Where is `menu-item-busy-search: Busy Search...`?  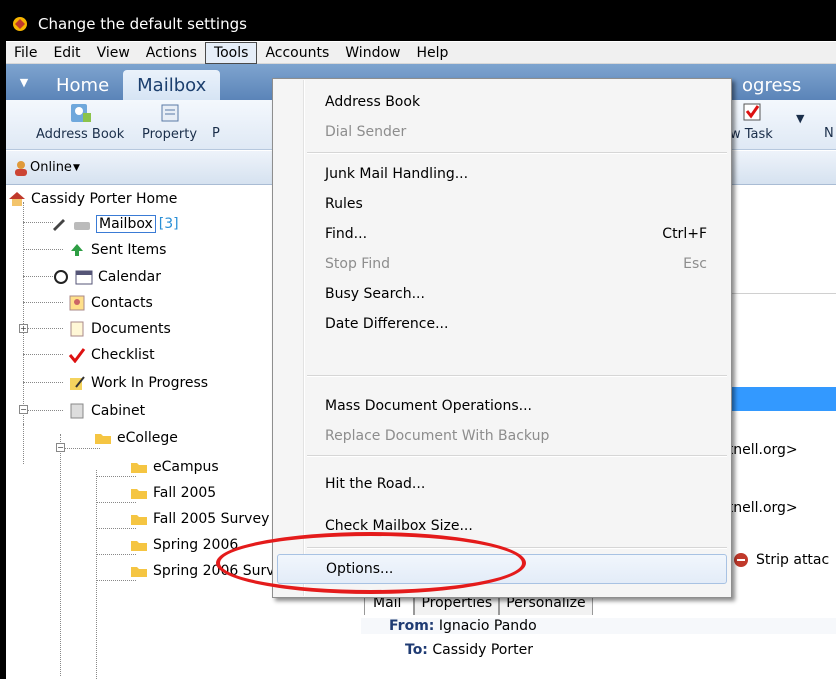
menu-item-busy-search: Busy Search... is located at coordinates (516, 294).